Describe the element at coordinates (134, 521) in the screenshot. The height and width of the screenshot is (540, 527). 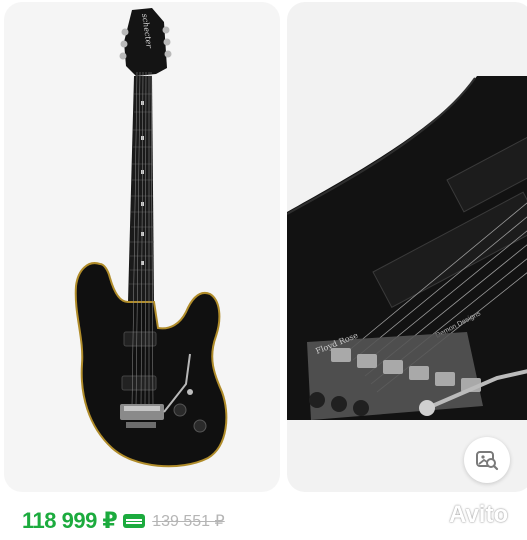
I see `discount-tag-icon` at that location.